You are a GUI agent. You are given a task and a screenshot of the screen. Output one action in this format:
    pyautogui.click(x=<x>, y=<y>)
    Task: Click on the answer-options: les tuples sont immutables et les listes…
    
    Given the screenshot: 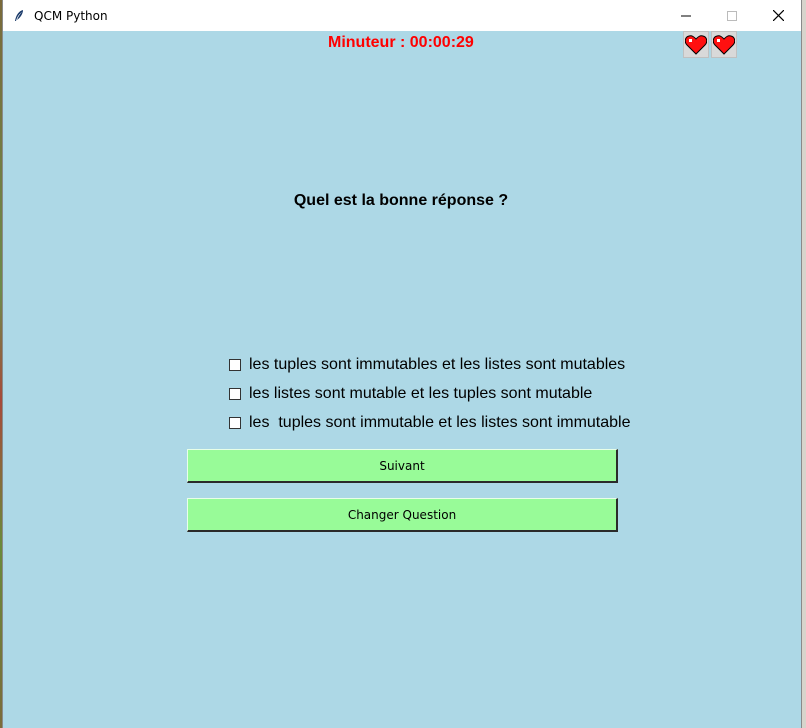 What is the action you would take?
    pyautogui.click(x=429, y=393)
    